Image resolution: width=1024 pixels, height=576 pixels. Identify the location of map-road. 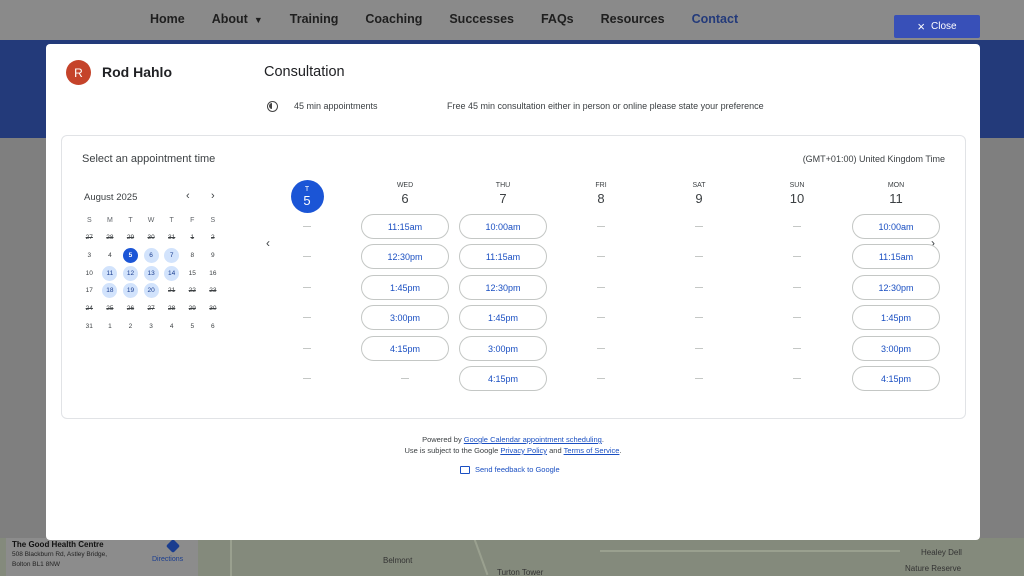
(481, 557).